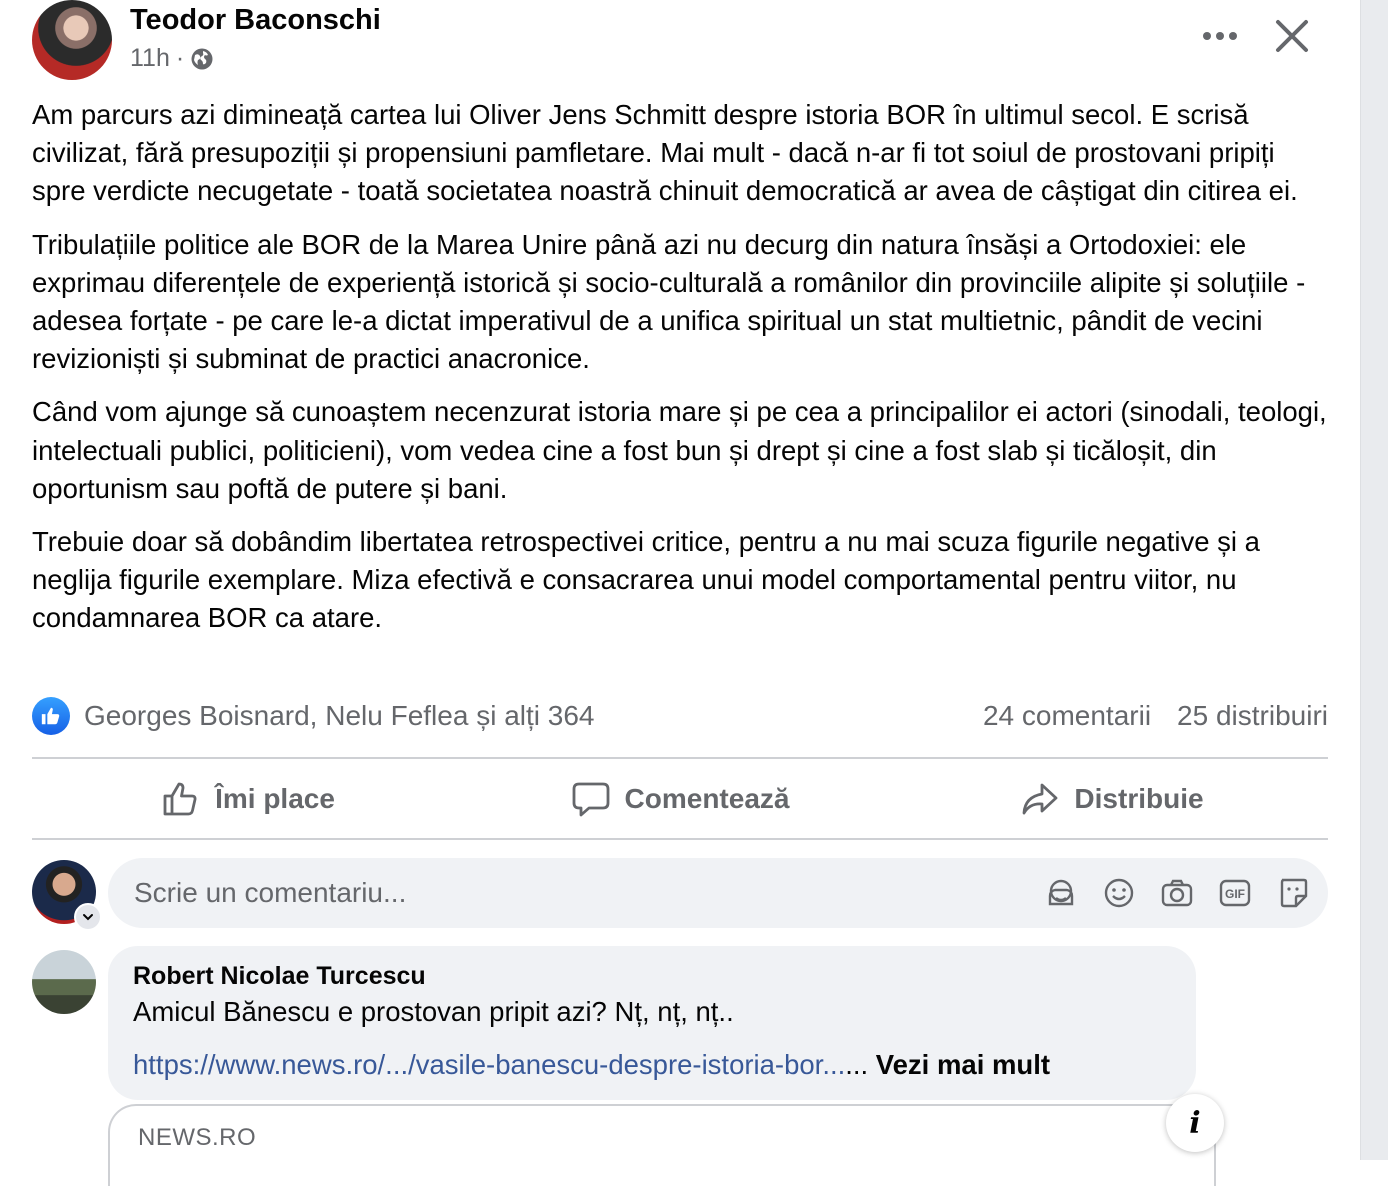  Describe the element at coordinates (172, 58) in the screenshot. I see `post-meta: 11h ·` at that location.